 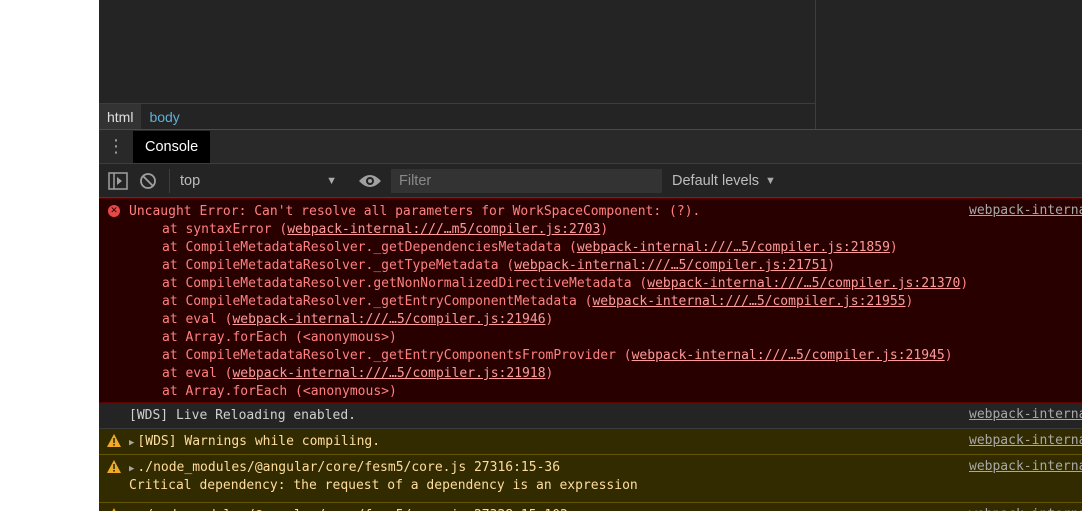 What do you see at coordinates (670, 265) in the screenshot?
I see `stack-frame-link: webpack-internal:///…5/compiler.js:21751` at bounding box center [670, 265].